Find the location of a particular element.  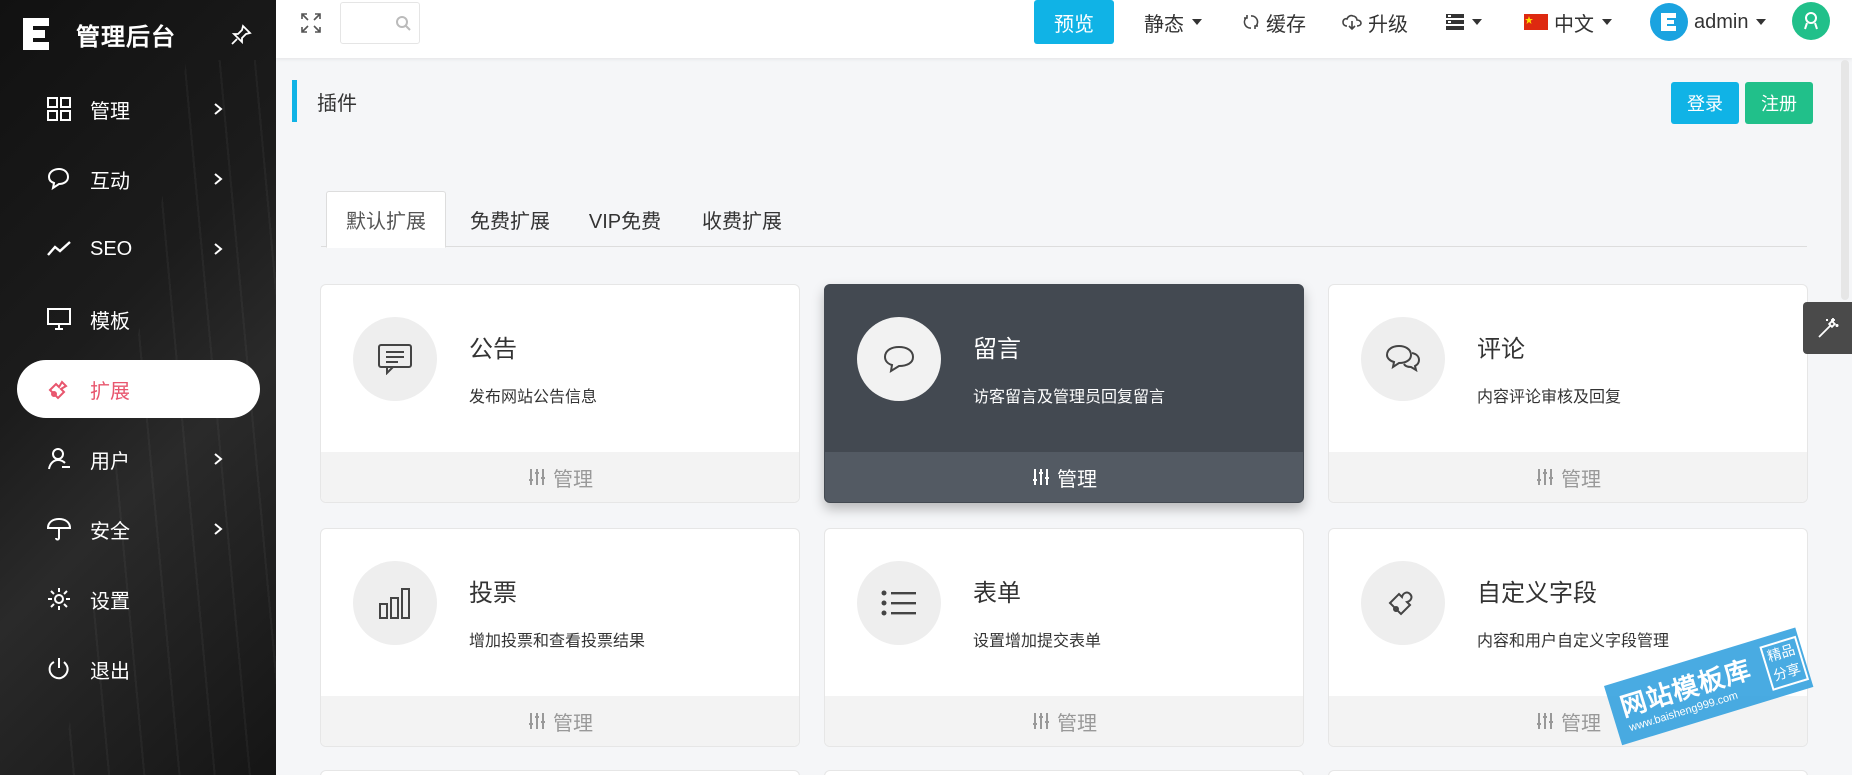

sidebar-item-label: 退出 is located at coordinates (110, 671).